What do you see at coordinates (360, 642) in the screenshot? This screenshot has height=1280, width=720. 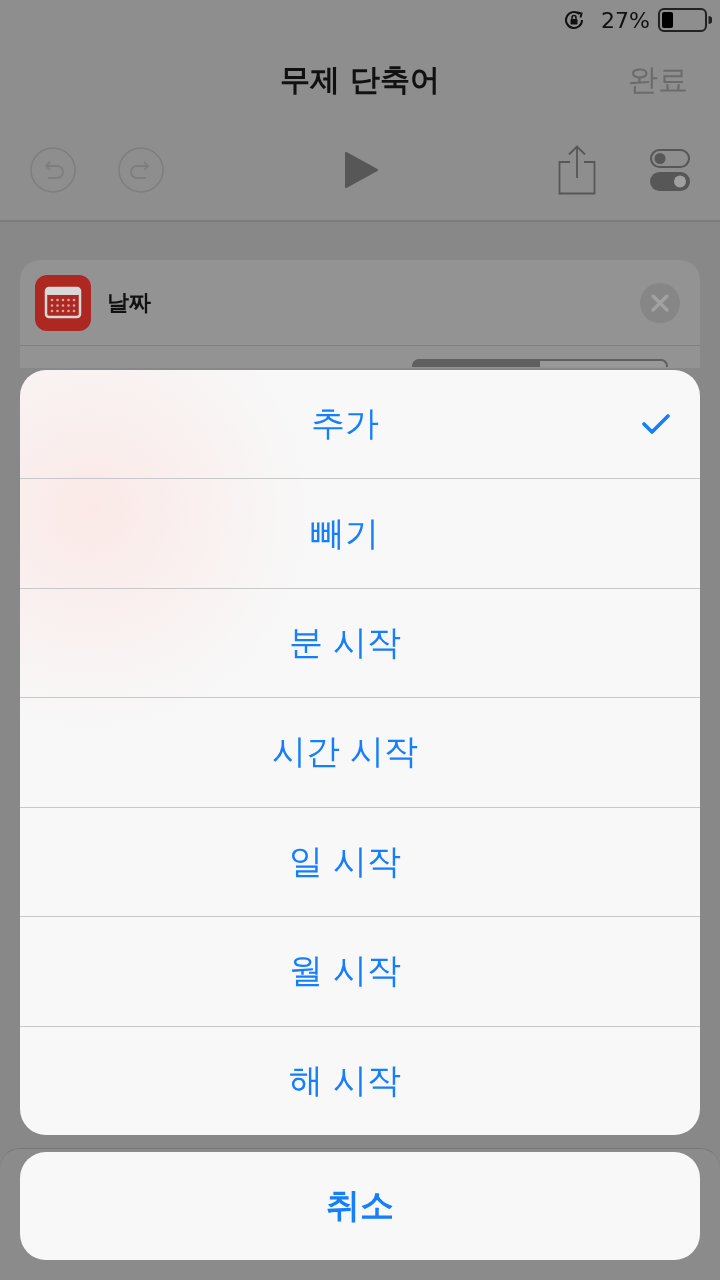 I see `option-item: 분 시작` at bounding box center [360, 642].